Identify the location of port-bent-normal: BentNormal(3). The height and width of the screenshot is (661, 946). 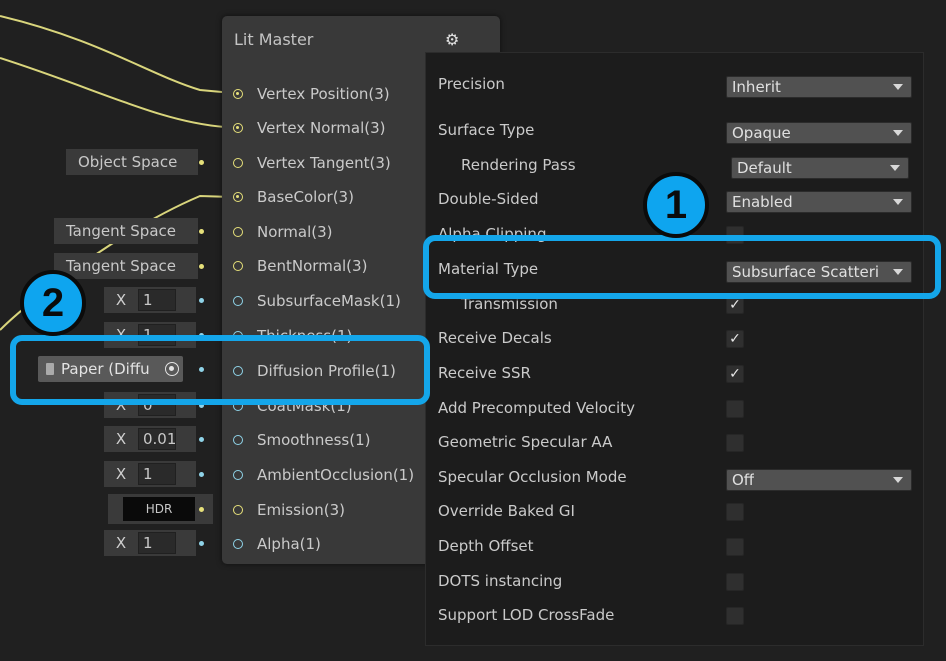
(300, 266).